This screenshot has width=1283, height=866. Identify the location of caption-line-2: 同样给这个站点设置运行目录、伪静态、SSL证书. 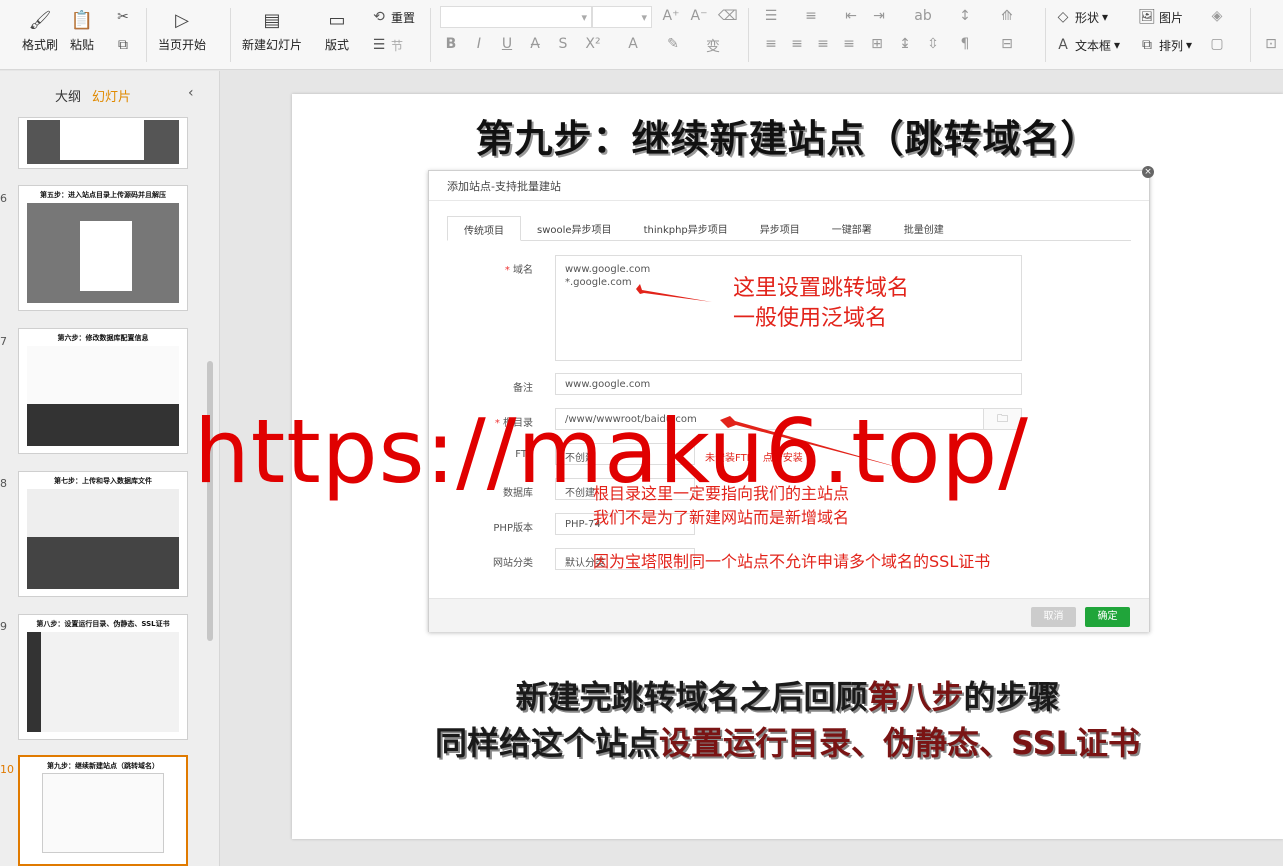
(787, 741).